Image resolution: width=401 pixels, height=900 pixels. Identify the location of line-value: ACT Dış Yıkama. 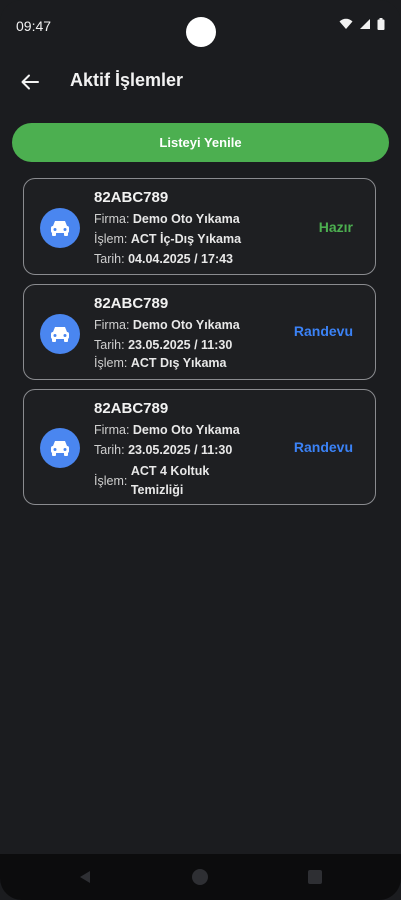
(178, 363).